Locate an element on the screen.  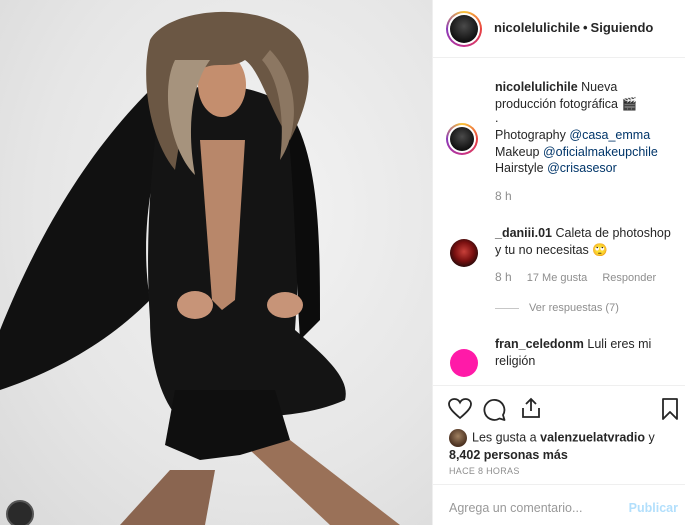
publish-button: Publicar is located at coordinates (653, 508).